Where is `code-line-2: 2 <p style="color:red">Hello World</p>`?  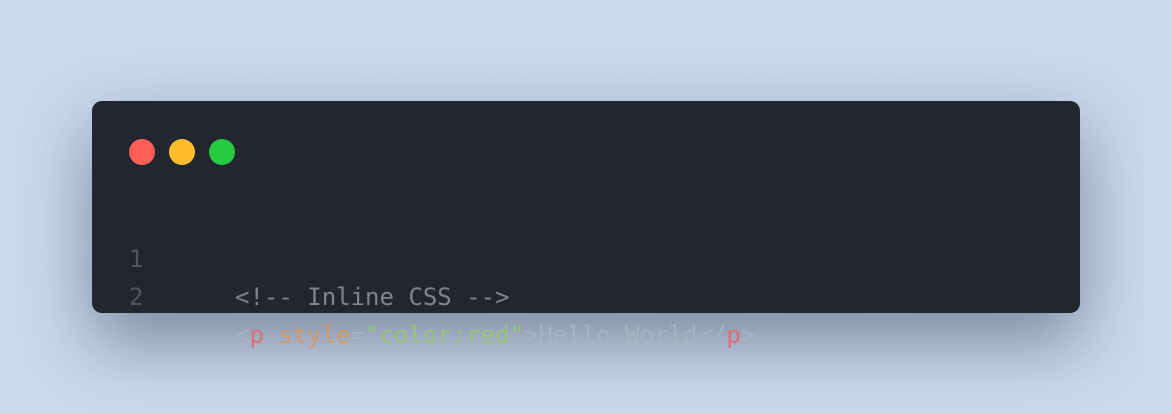
code-line-2: 2 <p style="color:red">Hello World</p> is located at coordinates (423, 294).